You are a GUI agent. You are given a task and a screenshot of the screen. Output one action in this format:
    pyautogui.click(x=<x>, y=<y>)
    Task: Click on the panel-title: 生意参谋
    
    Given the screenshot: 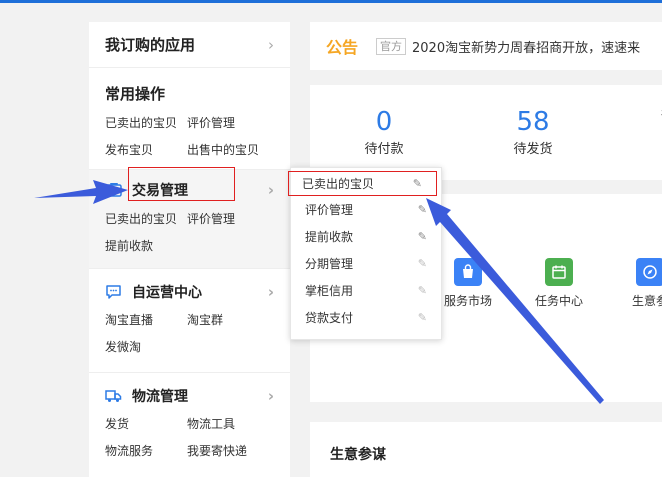 What is the action you would take?
    pyautogui.click(x=358, y=455)
    